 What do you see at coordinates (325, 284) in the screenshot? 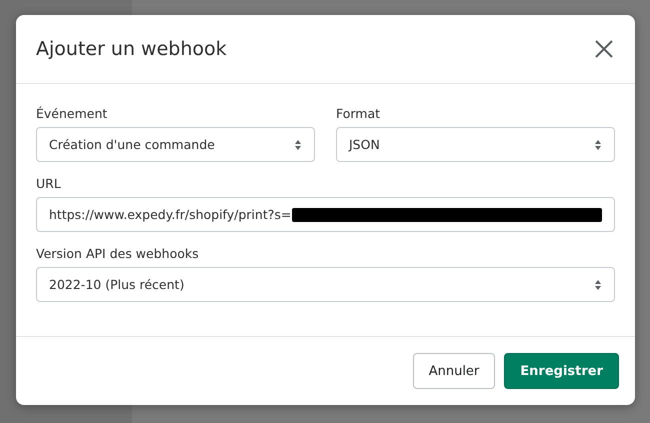
I see `select-field: 2022-10 (Plus récent)` at bounding box center [325, 284].